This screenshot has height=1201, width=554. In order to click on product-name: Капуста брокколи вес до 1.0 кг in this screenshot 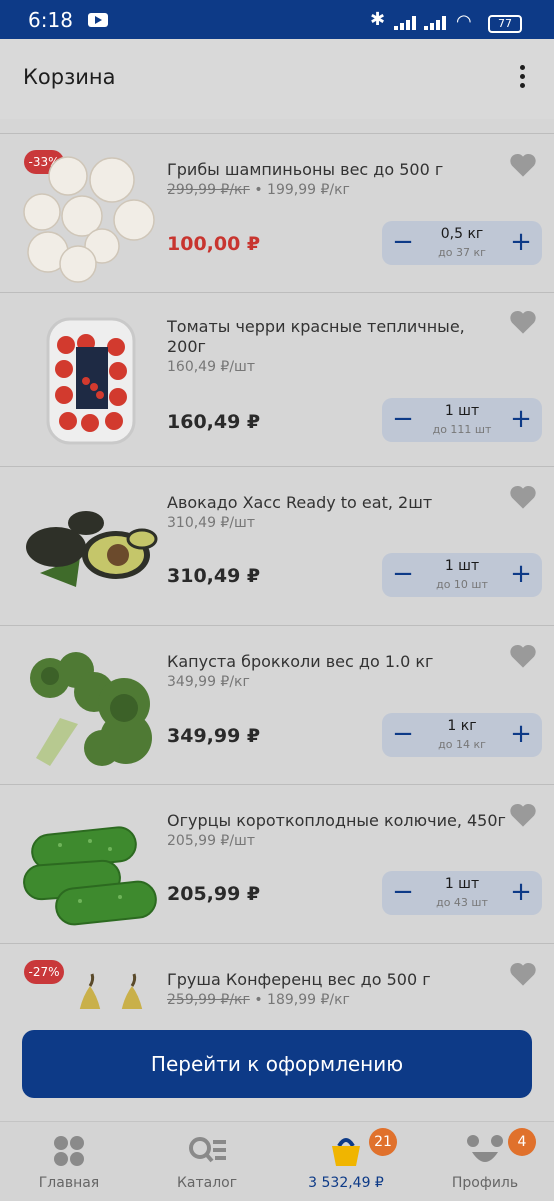, I will do `click(337, 662)`.